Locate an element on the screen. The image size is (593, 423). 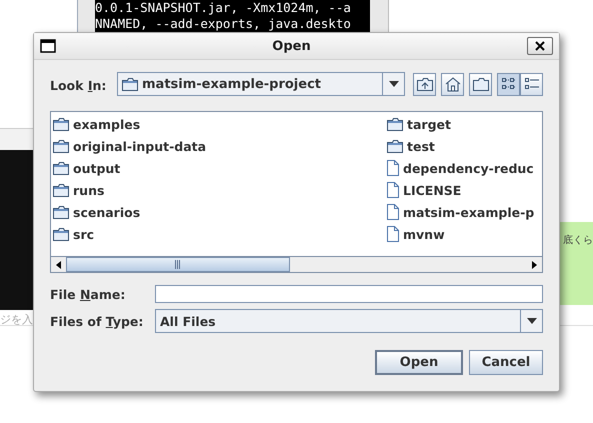
placeholder-text: ジを入 is located at coordinates (16, 319).